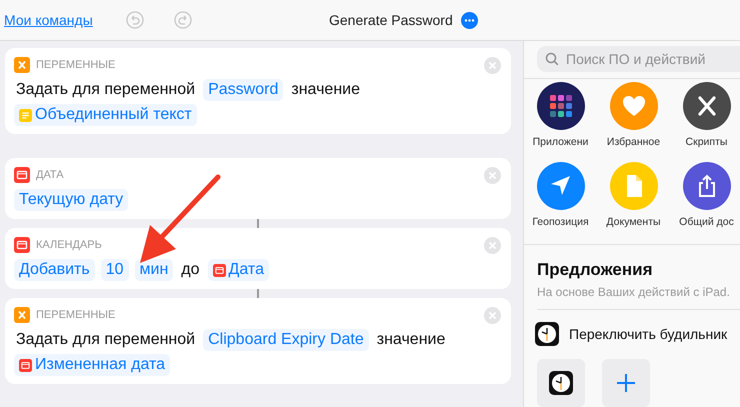 The height and width of the screenshot is (407, 740). Describe the element at coordinates (258, 188) in the screenshot. I see `action-card: ДАТА Текущую дату` at that location.